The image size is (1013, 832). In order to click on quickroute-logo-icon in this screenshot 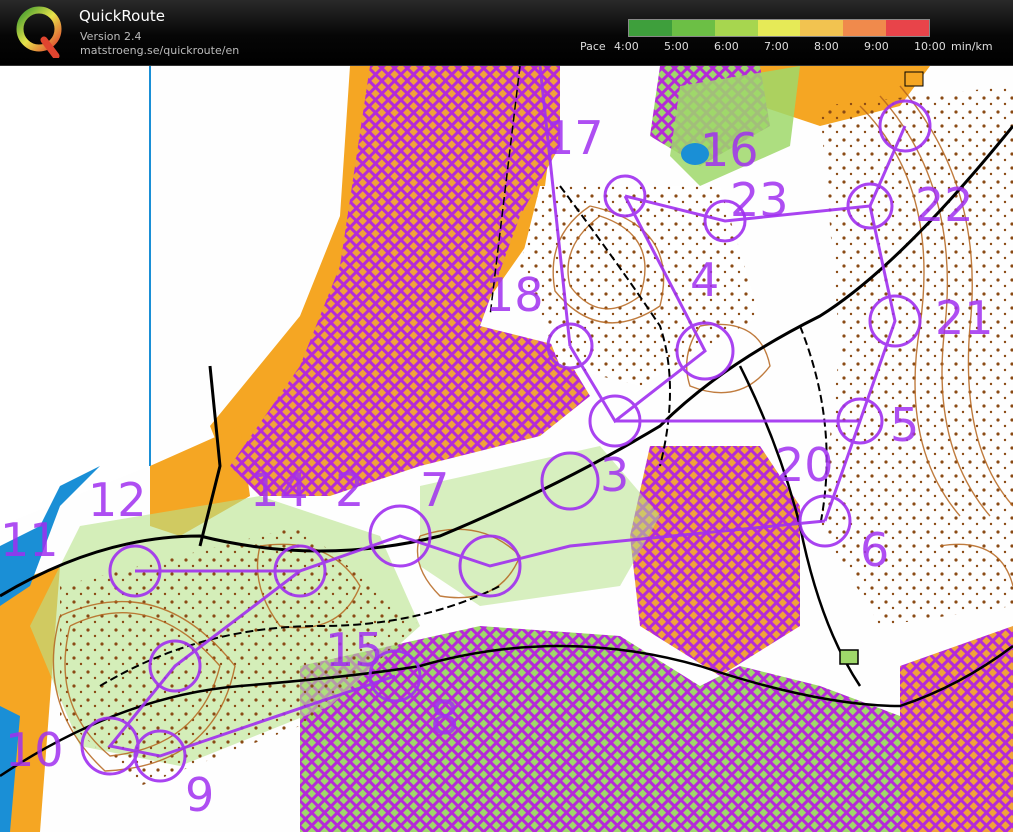, I will do `click(39, 32)`.